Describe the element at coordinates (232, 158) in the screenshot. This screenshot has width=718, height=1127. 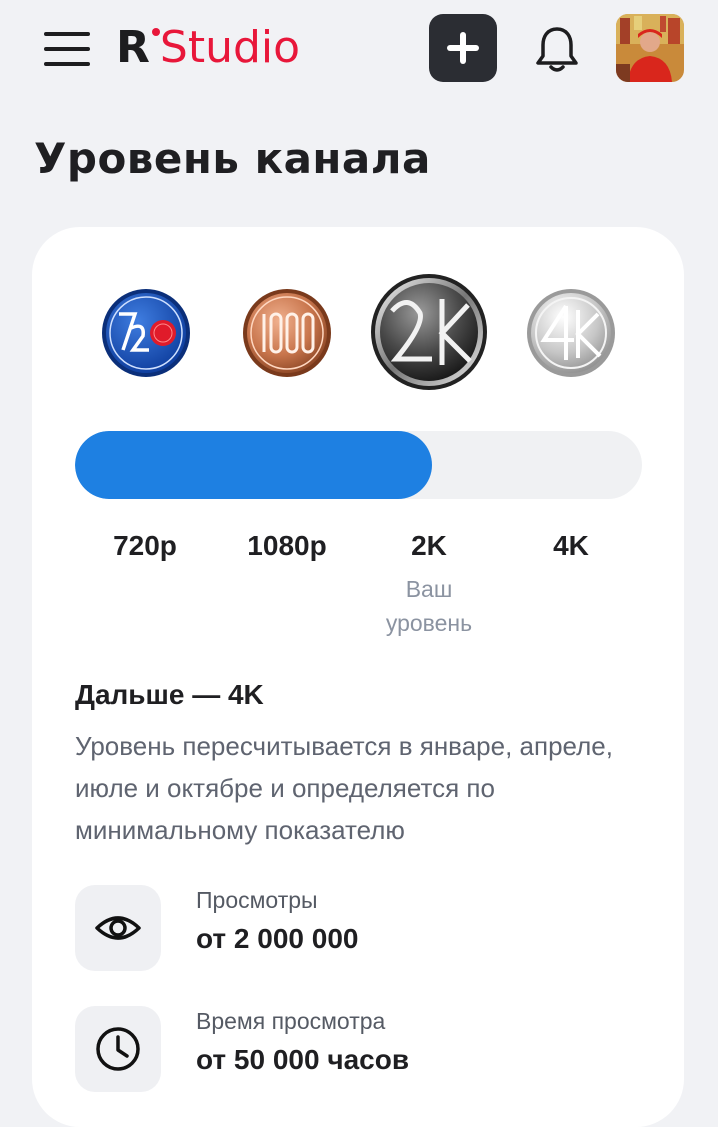
I see `page-title: Уровень канала` at that location.